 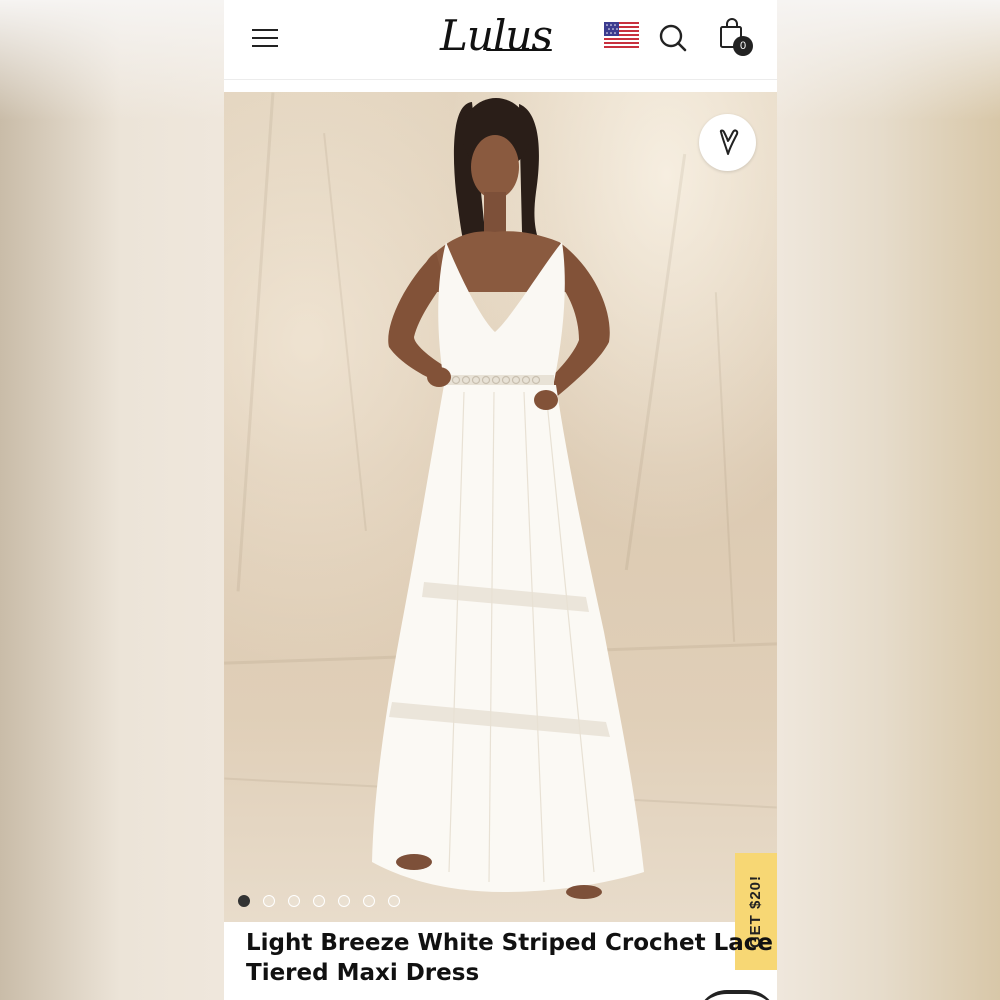 What do you see at coordinates (363, 973) in the screenshot?
I see `product-title-line-2: Tiered Maxi Dress` at bounding box center [363, 973].